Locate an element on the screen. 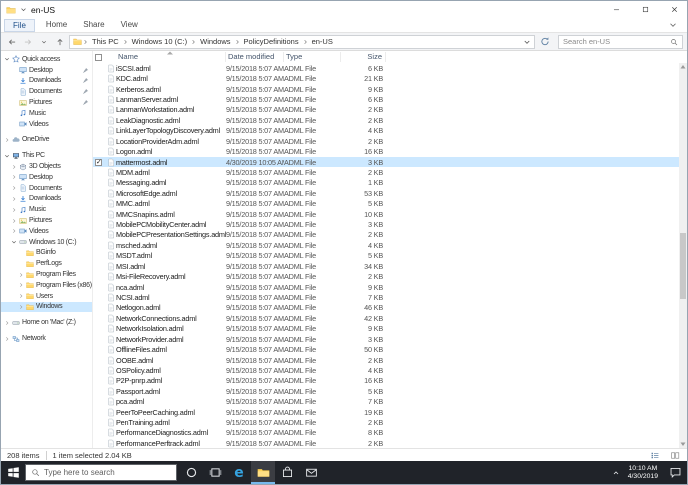 This screenshot has width=688, height=485. nav-item-home-on-mac-z: Home on 'Mac' (Z:) is located at coordinates (46, 322).